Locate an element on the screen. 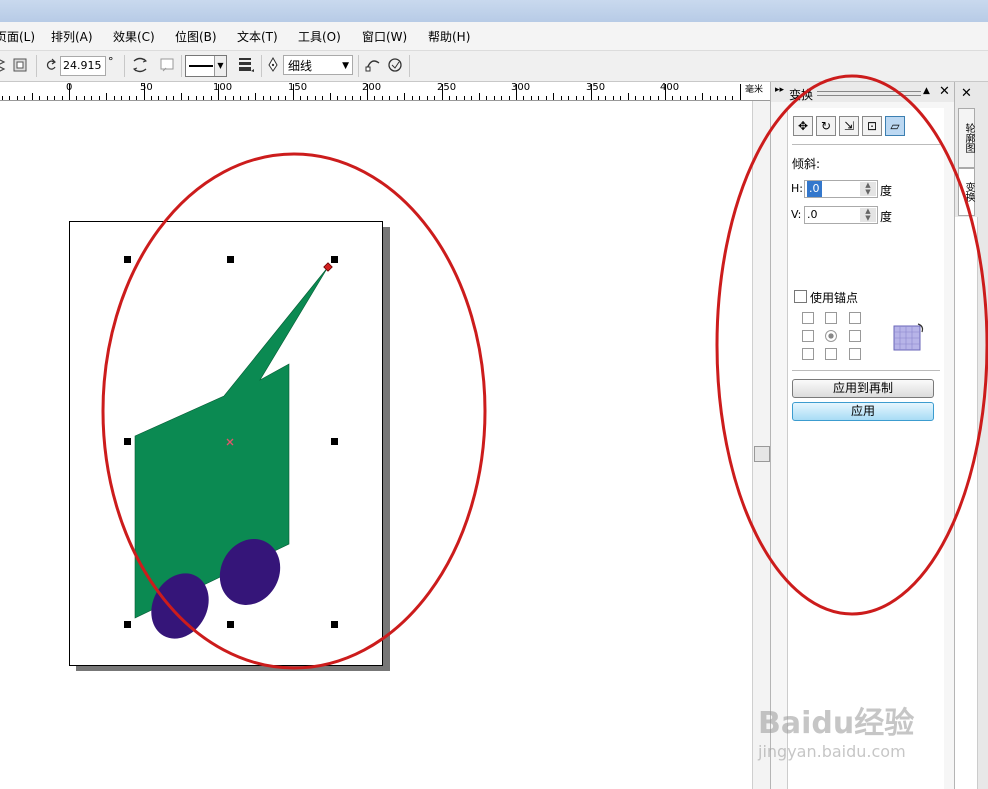 This screenshot has height=789, width=988. selection-handle-bottom-right is located at coordinates (334, 624).